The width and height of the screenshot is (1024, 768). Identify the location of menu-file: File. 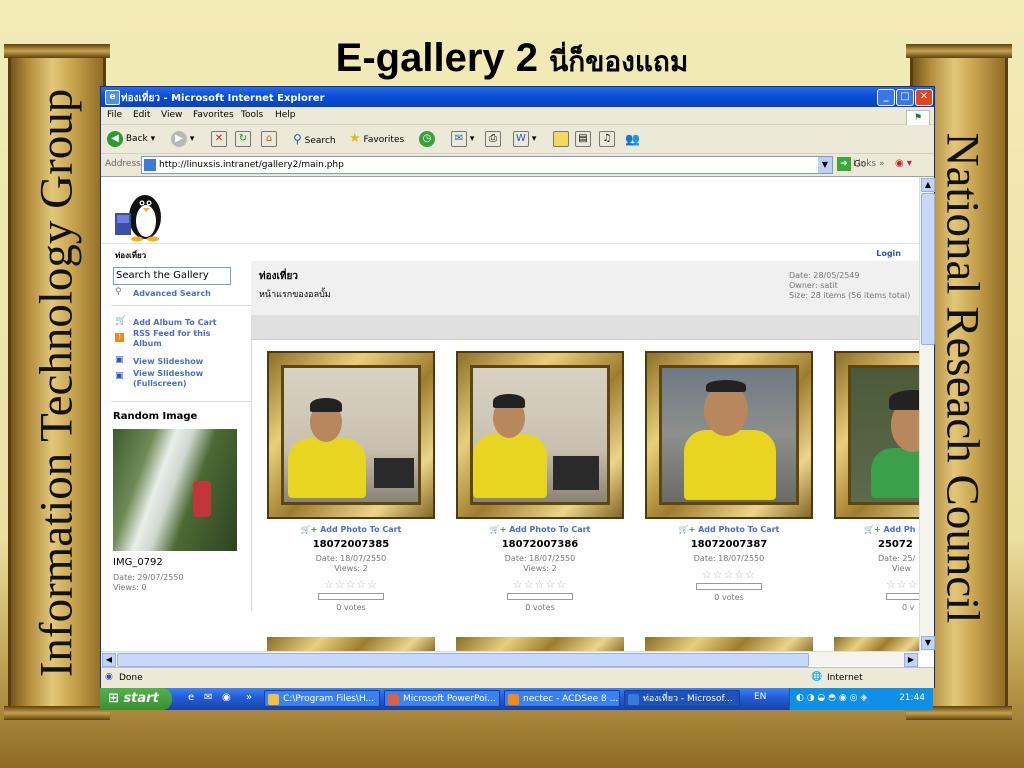
(114, 115).